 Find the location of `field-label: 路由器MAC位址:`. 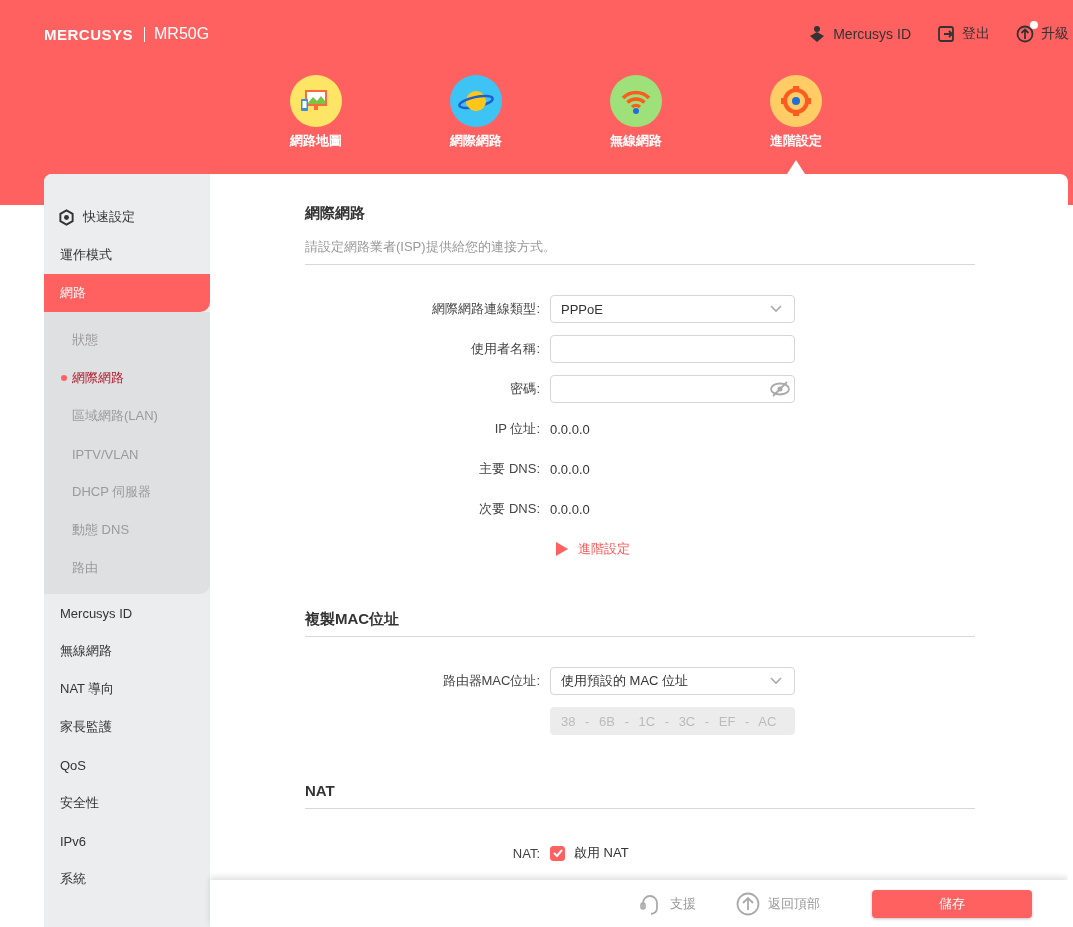

field-label: 路由器MAC位址: is located at coordinates (491, 680).